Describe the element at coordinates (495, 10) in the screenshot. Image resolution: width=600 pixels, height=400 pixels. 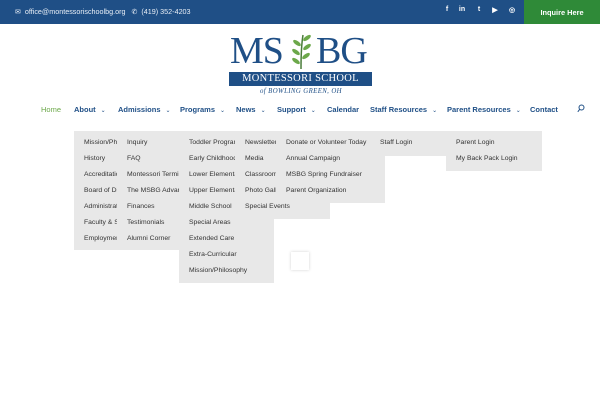
I see `youtube-icon: ▶` at that location.